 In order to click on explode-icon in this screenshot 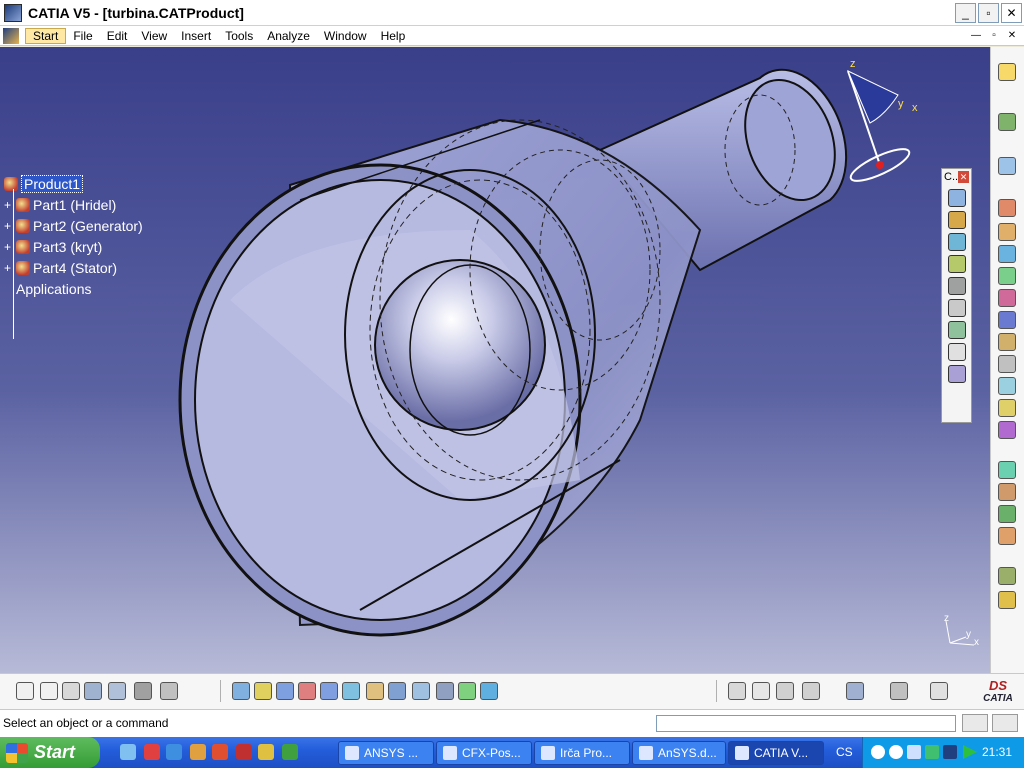, I will do `click(1007, 514)`.